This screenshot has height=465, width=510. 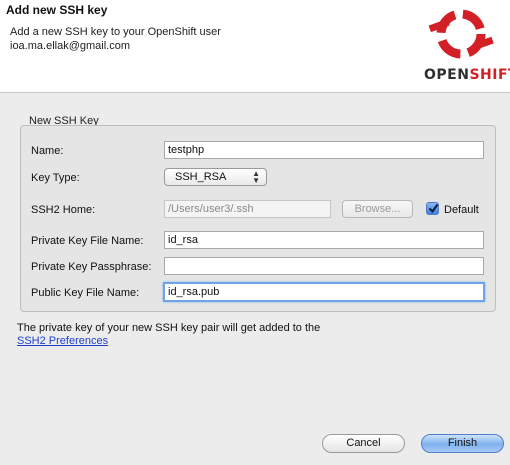 I want to click on name-input, so click(x=324, y=150).